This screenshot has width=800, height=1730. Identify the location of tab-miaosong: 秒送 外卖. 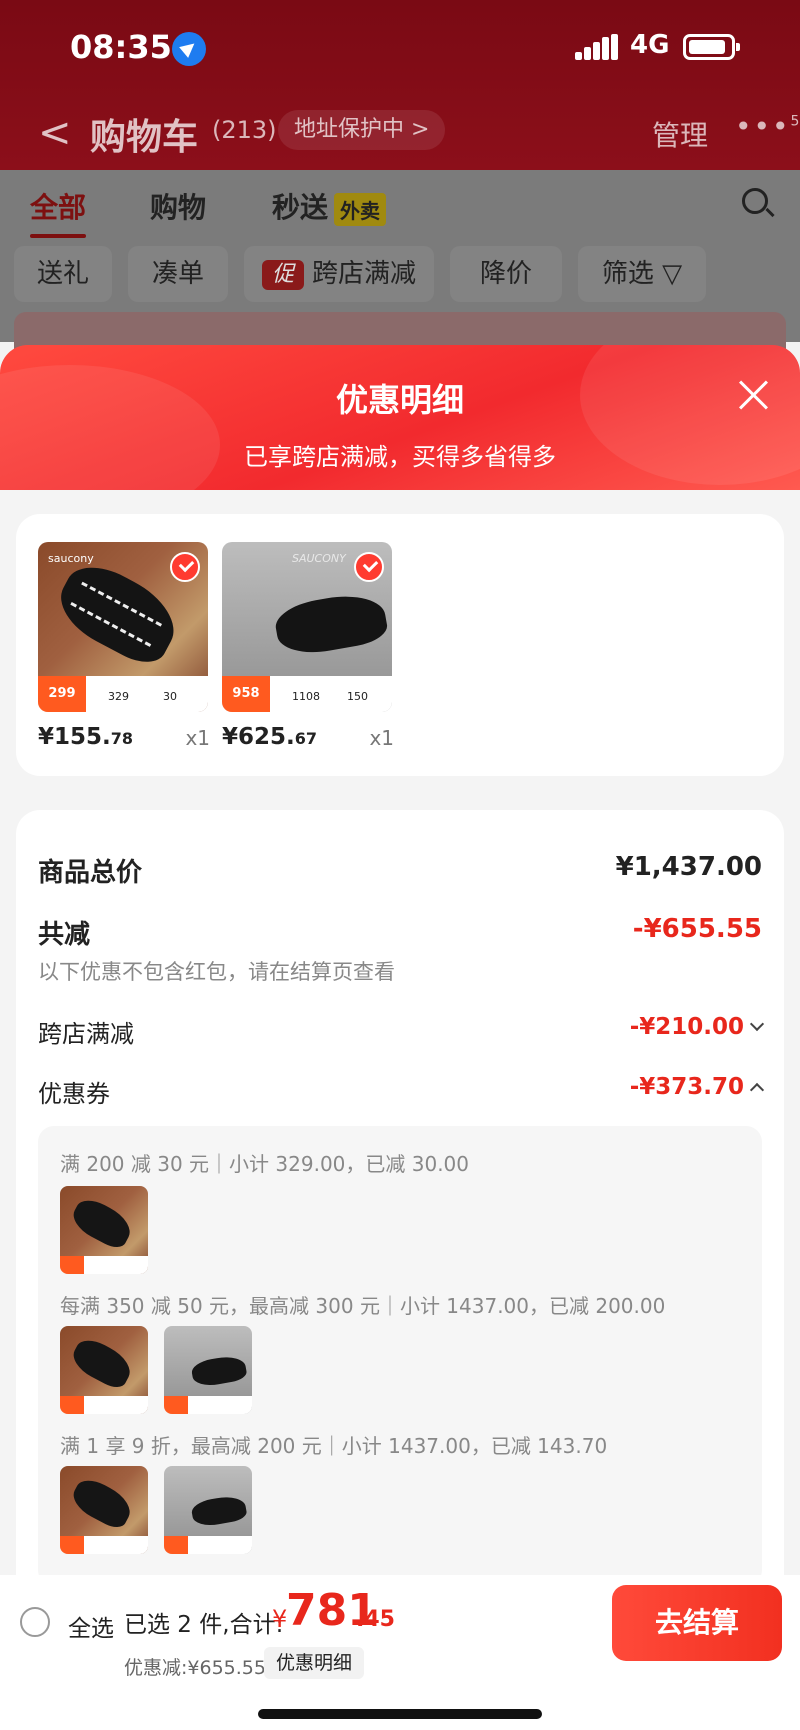
(329, 206).